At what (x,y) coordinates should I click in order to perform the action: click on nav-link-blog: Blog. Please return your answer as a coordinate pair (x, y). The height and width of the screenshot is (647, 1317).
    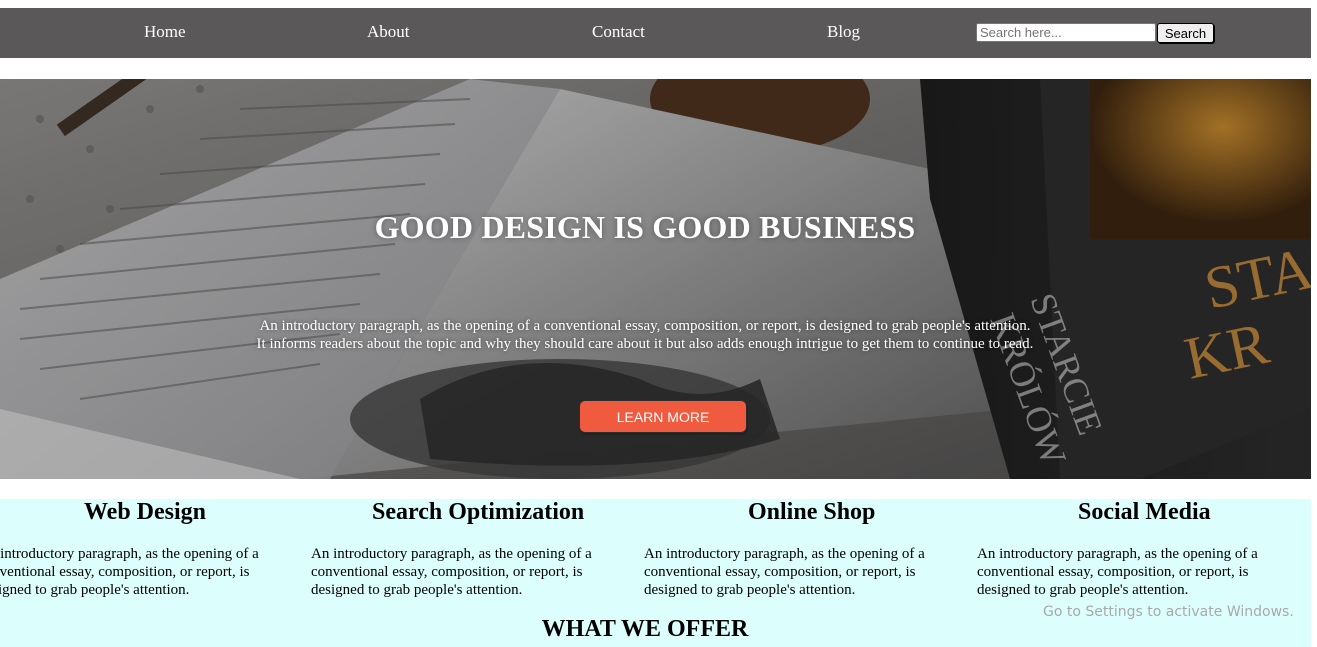
    Looking at the image, I should click on (843, 32).